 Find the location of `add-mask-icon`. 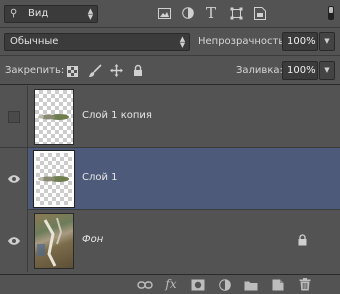

add-mask-icon is located at coordinates (198, 285).